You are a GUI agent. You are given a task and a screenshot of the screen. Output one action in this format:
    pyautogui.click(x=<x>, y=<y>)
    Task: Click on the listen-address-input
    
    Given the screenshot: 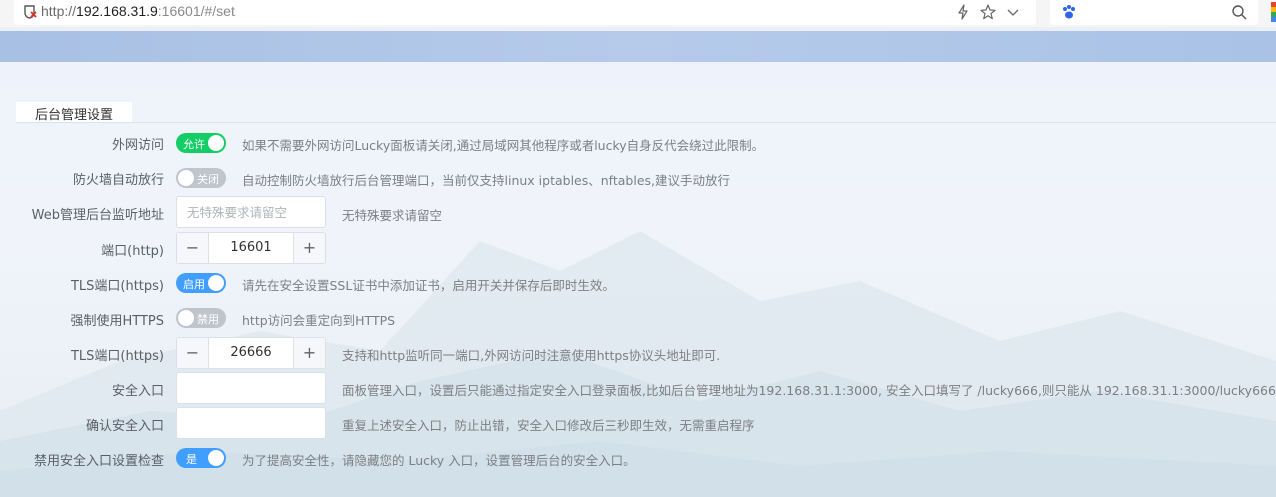 What is the action you would take?
    pyautogui.click(x=251, y=212)
    